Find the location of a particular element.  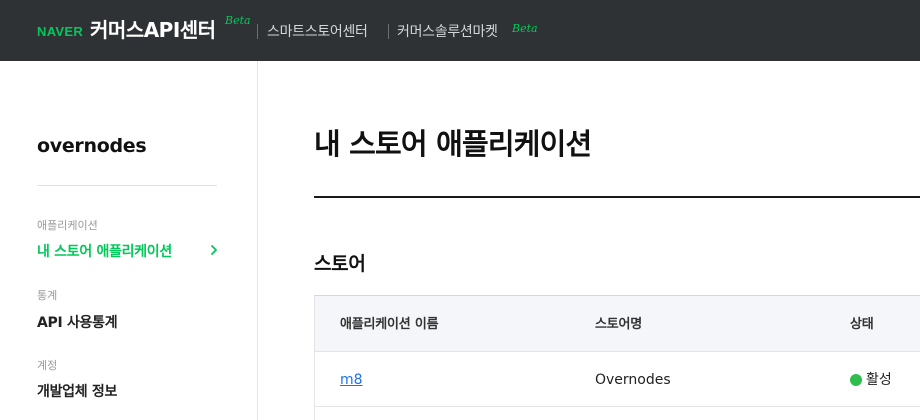

sidebar-item-developer-info: 개발업체 정보 is located at coordinates (77, 392).